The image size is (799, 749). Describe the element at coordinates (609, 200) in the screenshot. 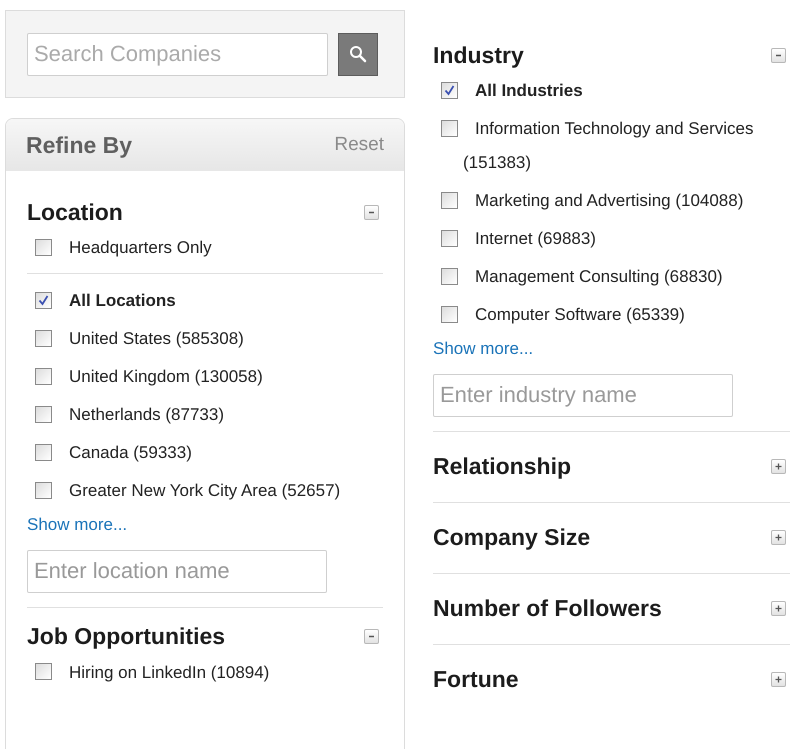

I see `option-label: Marketing and Advertising (104088)` at that location.